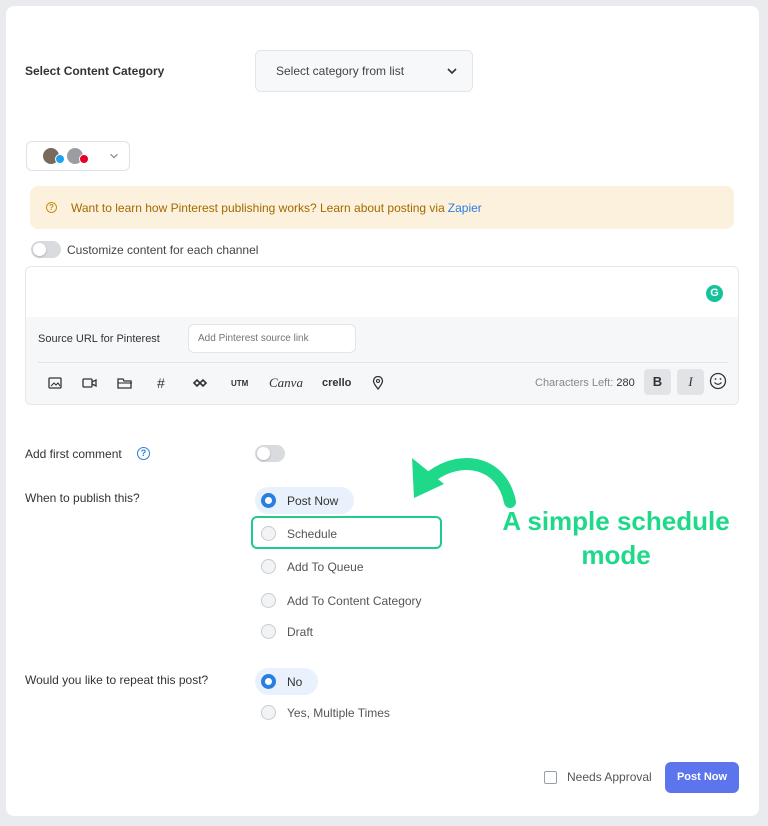  I want to click on crello-button: crello, so click(336, 383).